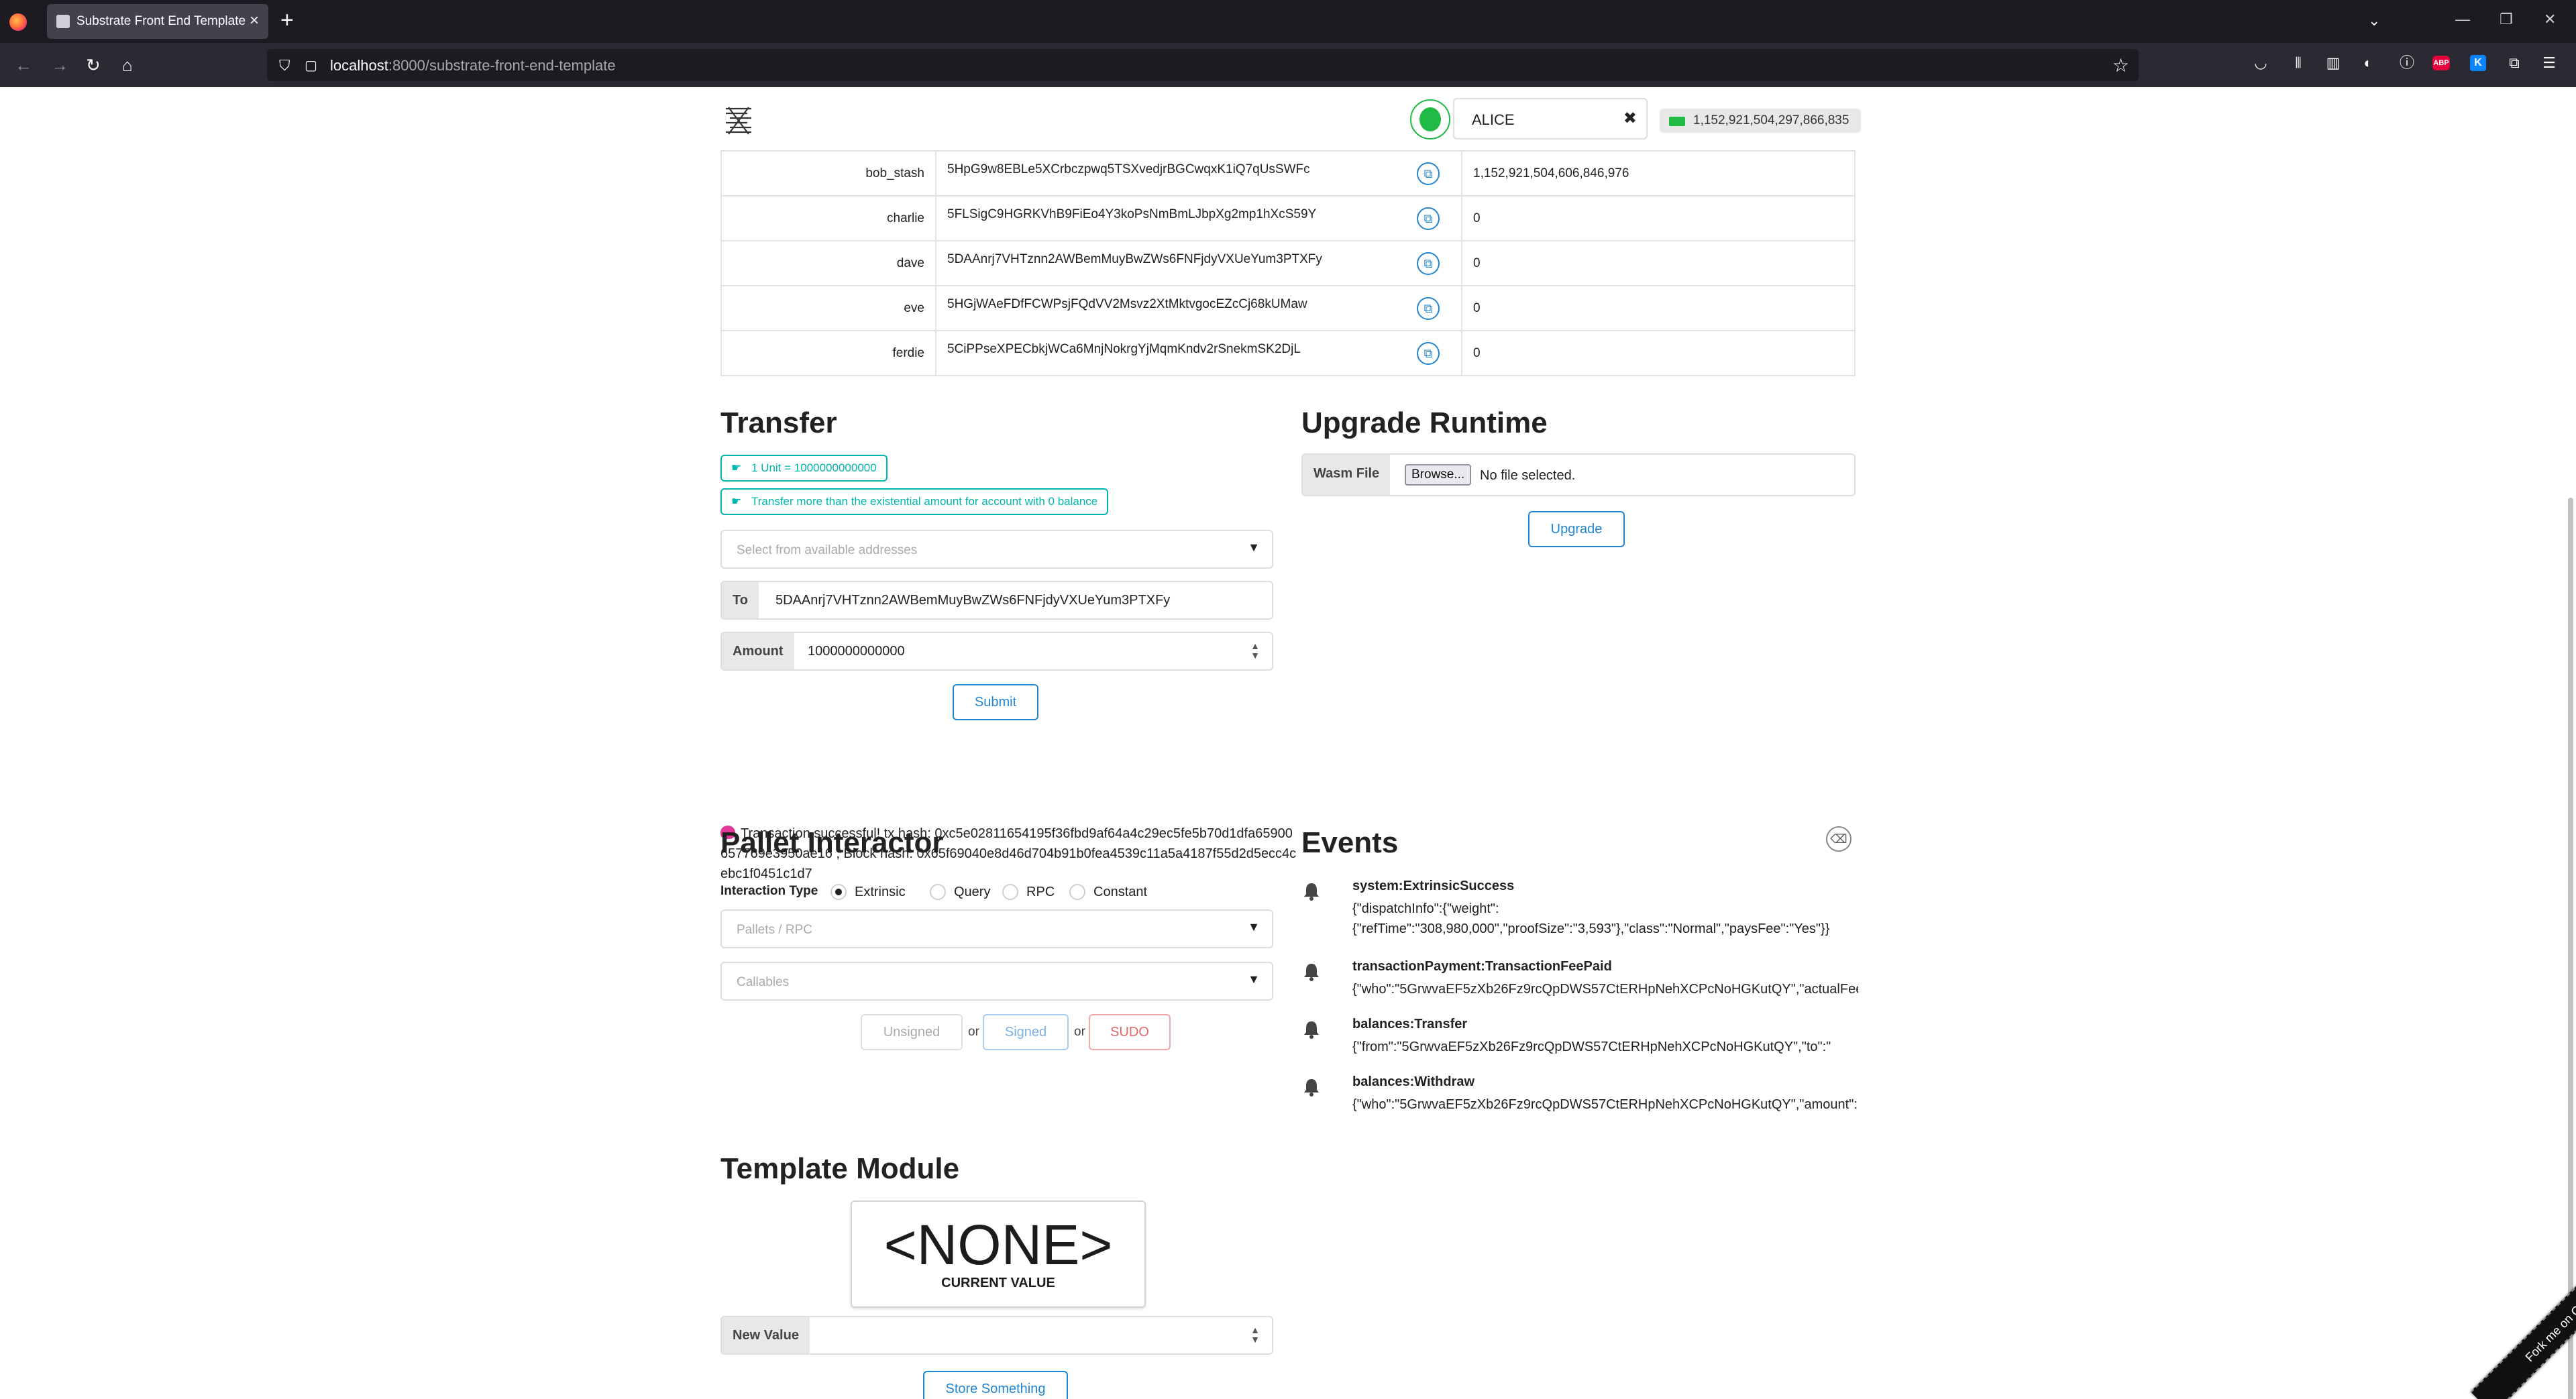 The width and height of the screenshot is (2576, 1399). Describe the element at coordinates (774, 930) in the screenshot. I see `pallets-rpc-placeholder: Pallets / RPC` at that location.